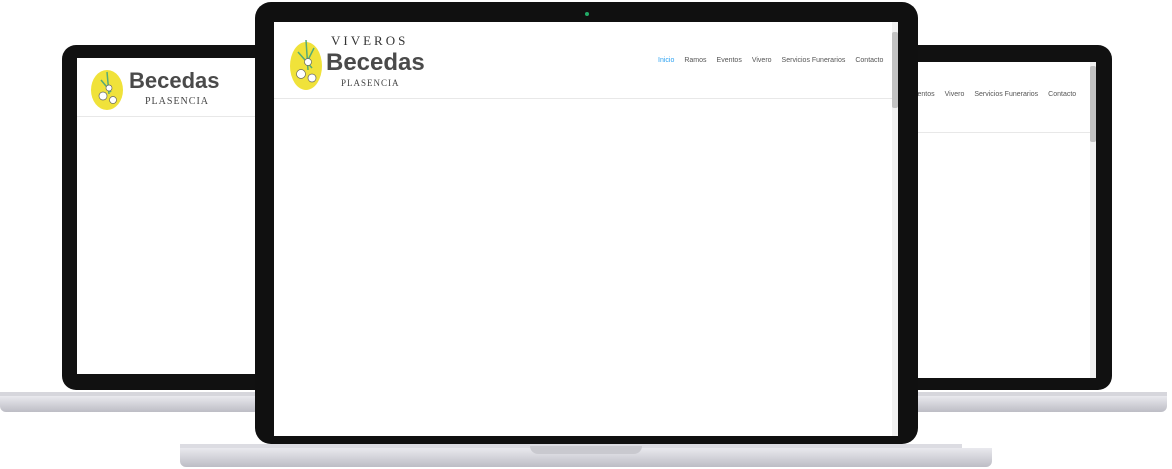  What do you see at coordinates (370, 40) in the screenshot?
I see `brand-top: VIVEROS` at bounding box center [370, 40].